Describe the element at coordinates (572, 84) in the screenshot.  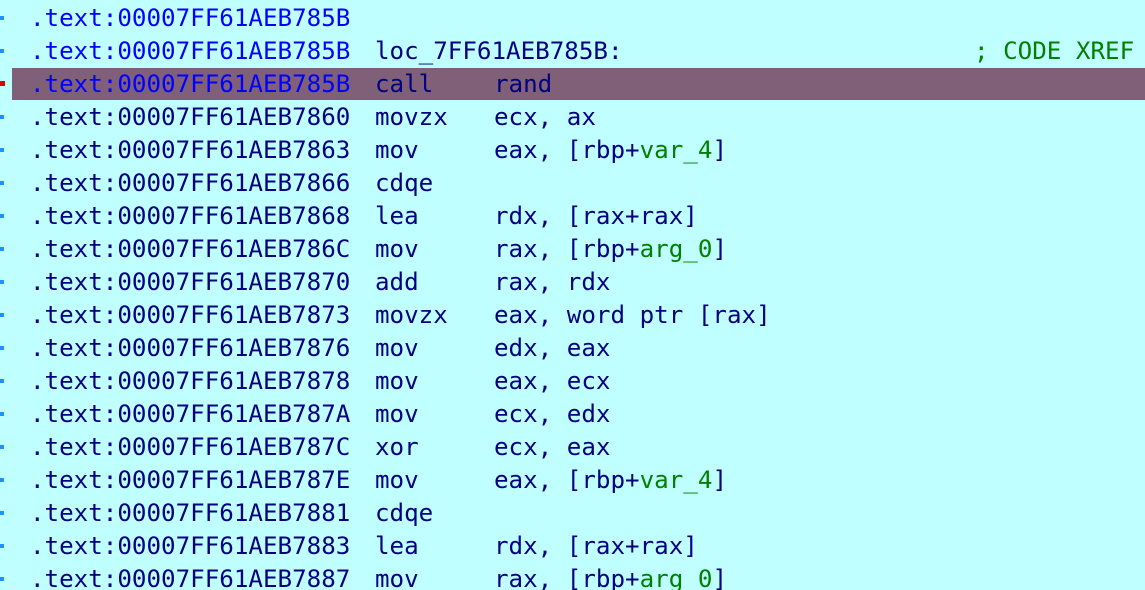
I see `listing-line-selected: .text:00007FF61AEB785B call rand` at that location.